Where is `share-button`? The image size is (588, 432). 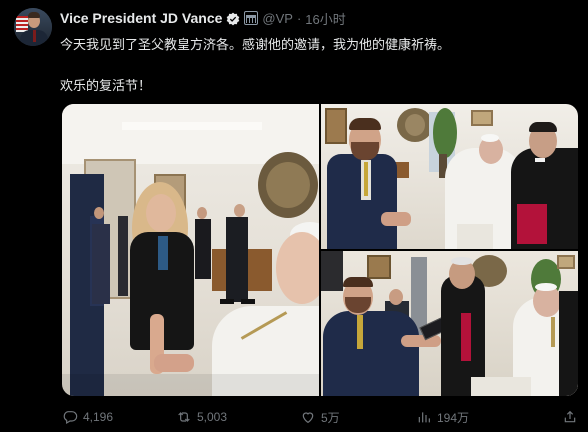 share-button is located at coordinates (570, 417).